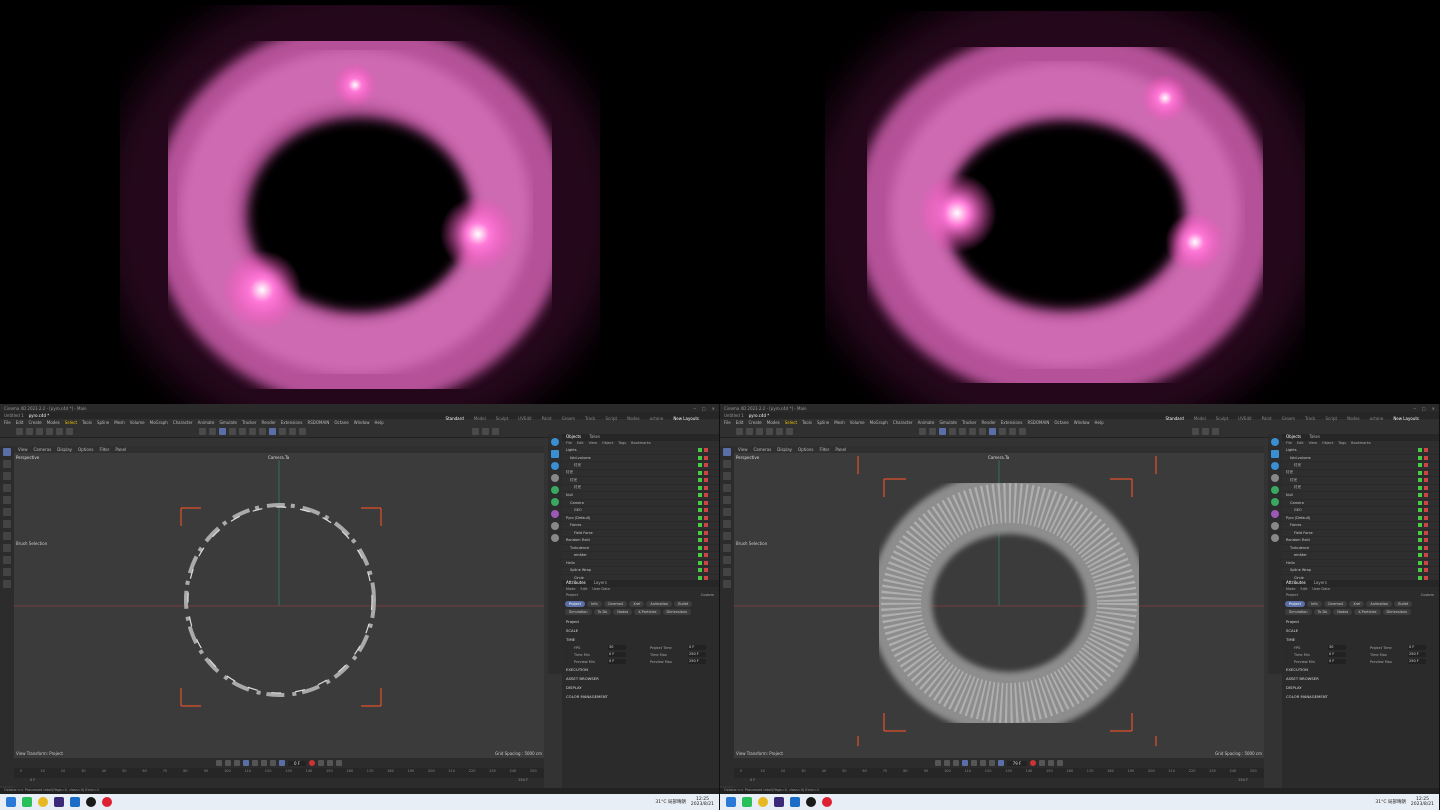  I want to click on object-row: Forces, so click(1360, 526).